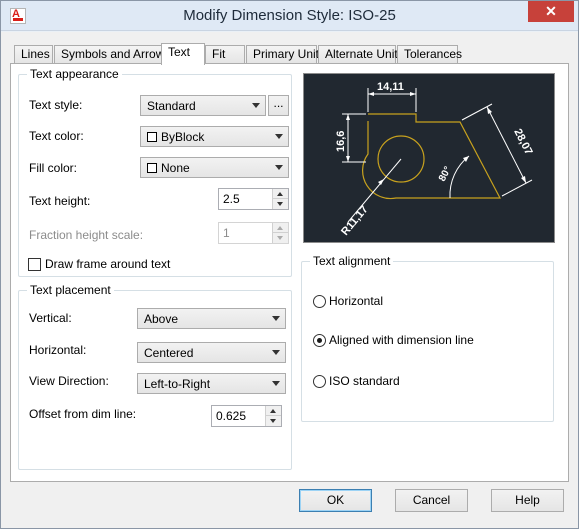  Describe the element at coordinates (58, 350) in the screenshot. I see `horizontal-label: Horizontal:` at that location.